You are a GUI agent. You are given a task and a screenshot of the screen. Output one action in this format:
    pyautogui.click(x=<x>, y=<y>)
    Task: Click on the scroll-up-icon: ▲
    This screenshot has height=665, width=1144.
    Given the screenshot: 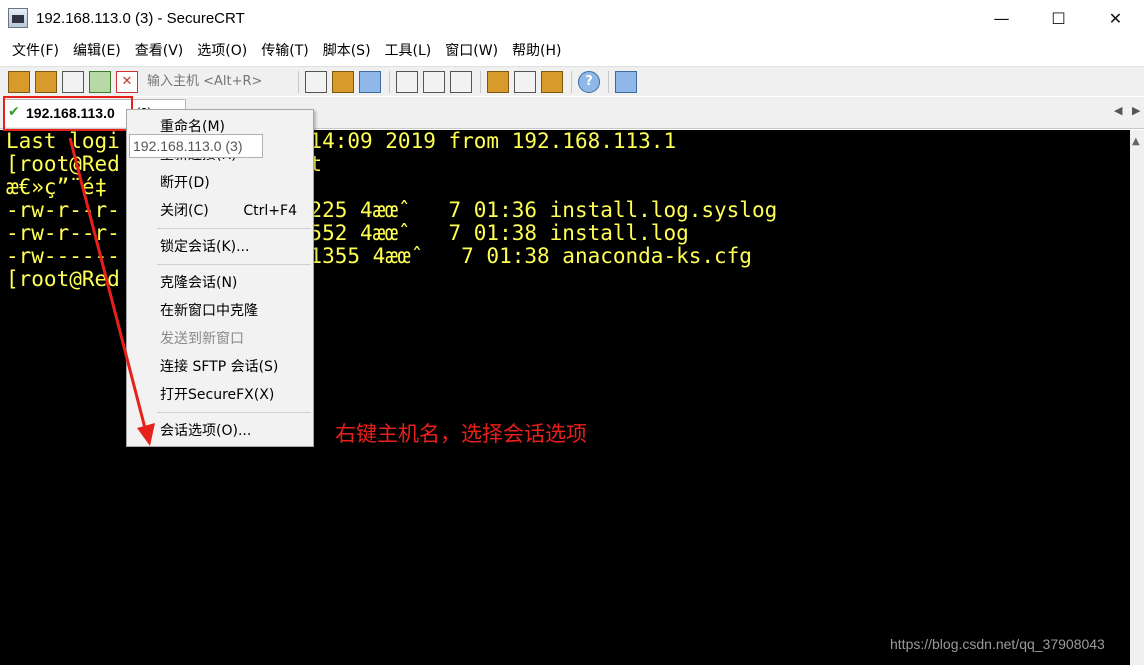 What is the action you would take?
    pyautogui.click(x=1136, y=141)
    